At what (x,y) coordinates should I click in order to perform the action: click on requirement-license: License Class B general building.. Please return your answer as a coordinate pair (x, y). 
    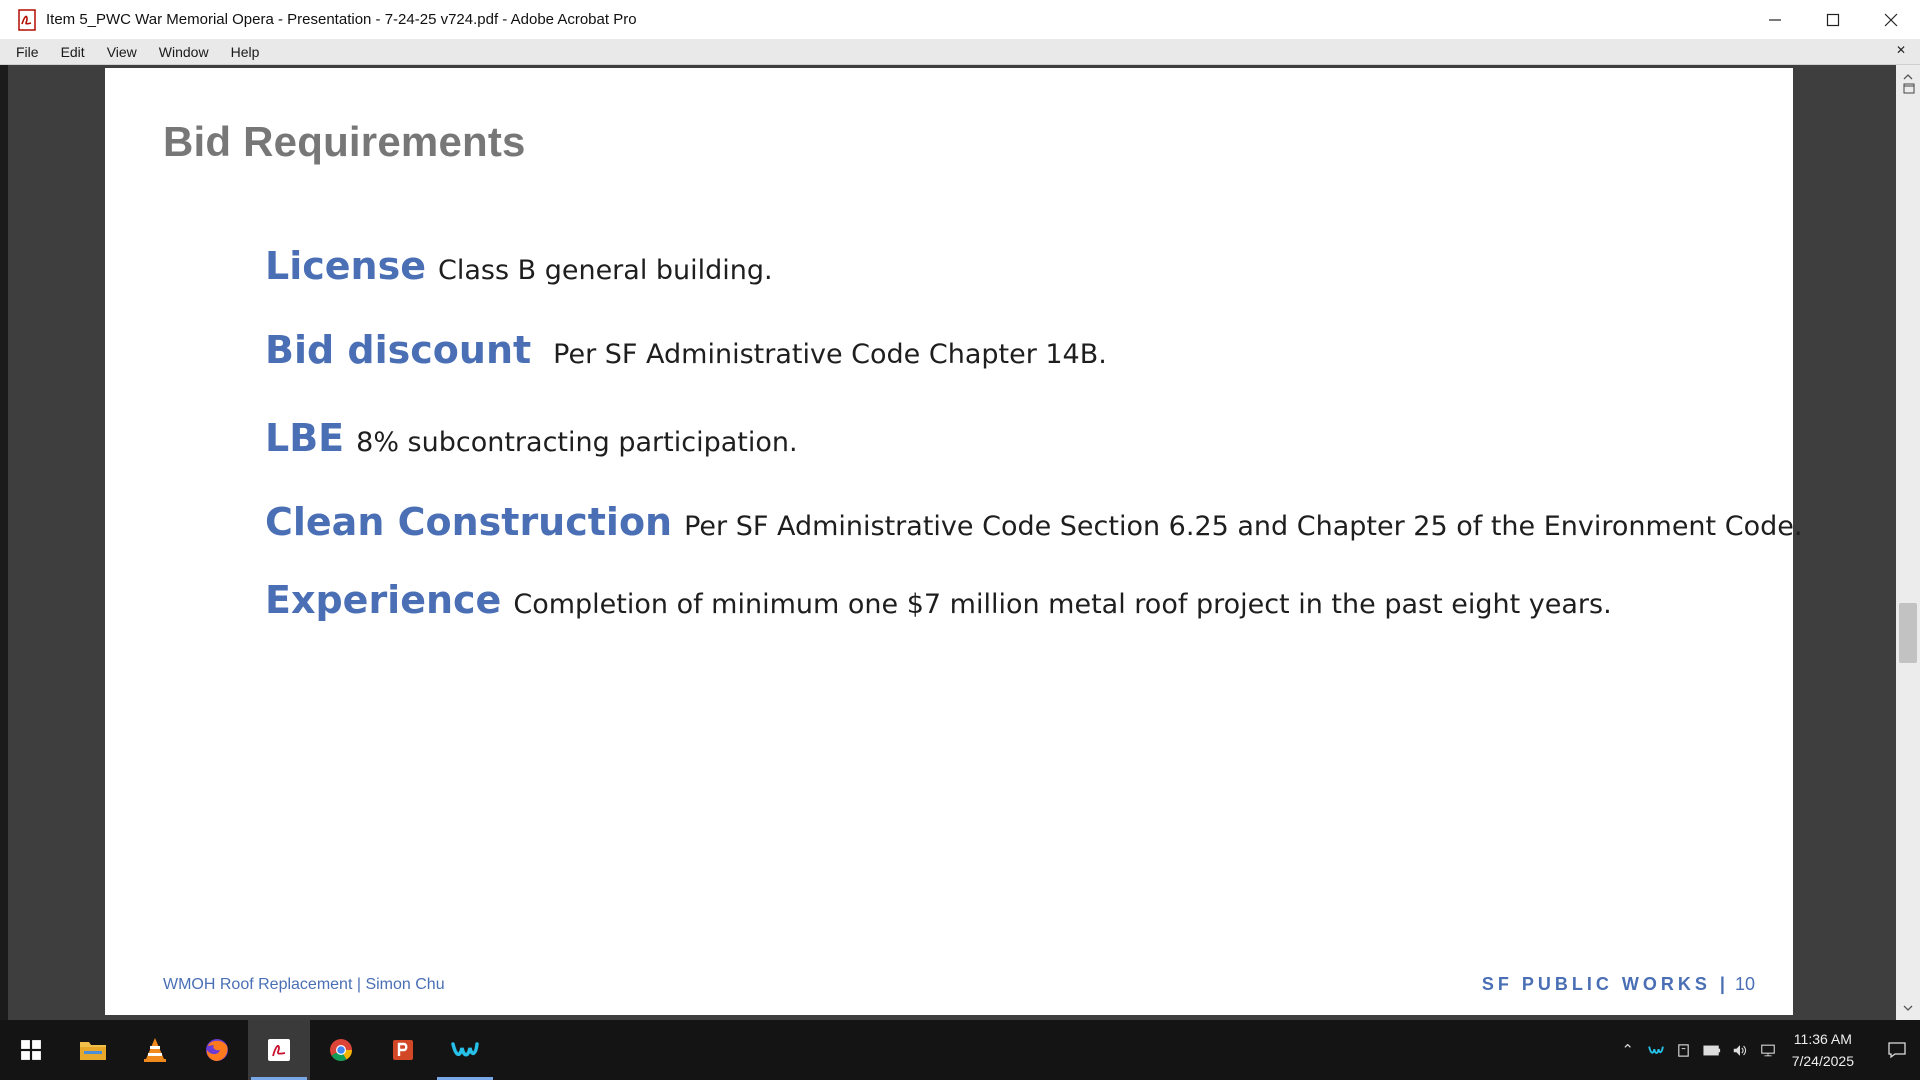
    Looking at the image, I should click on (519, 266).